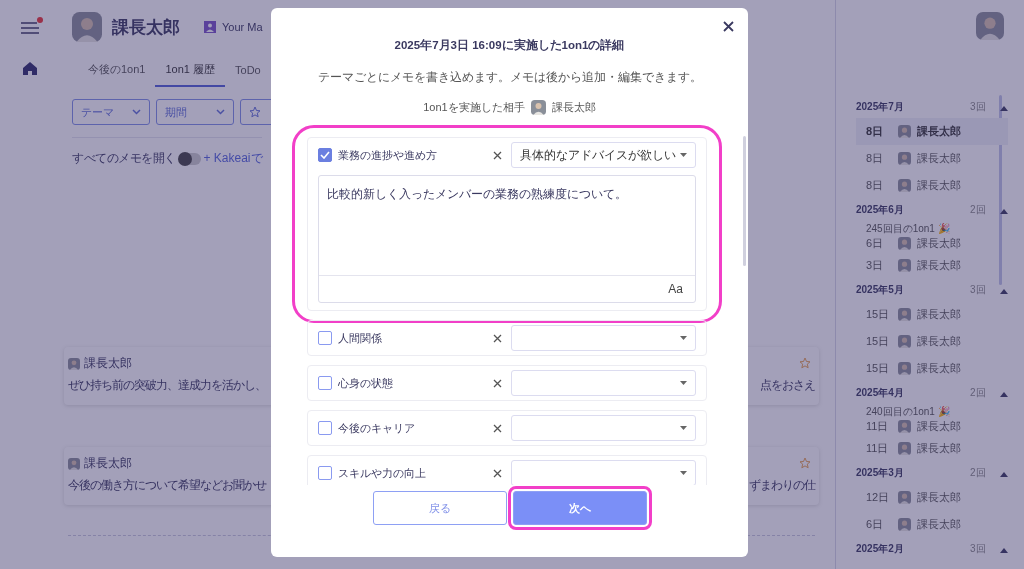 The width and height of the screenshot is (1024, 569). Describe the element at coordinates (880, 107) in the screenshot. I see `month-label: 2025年7月` at that location.